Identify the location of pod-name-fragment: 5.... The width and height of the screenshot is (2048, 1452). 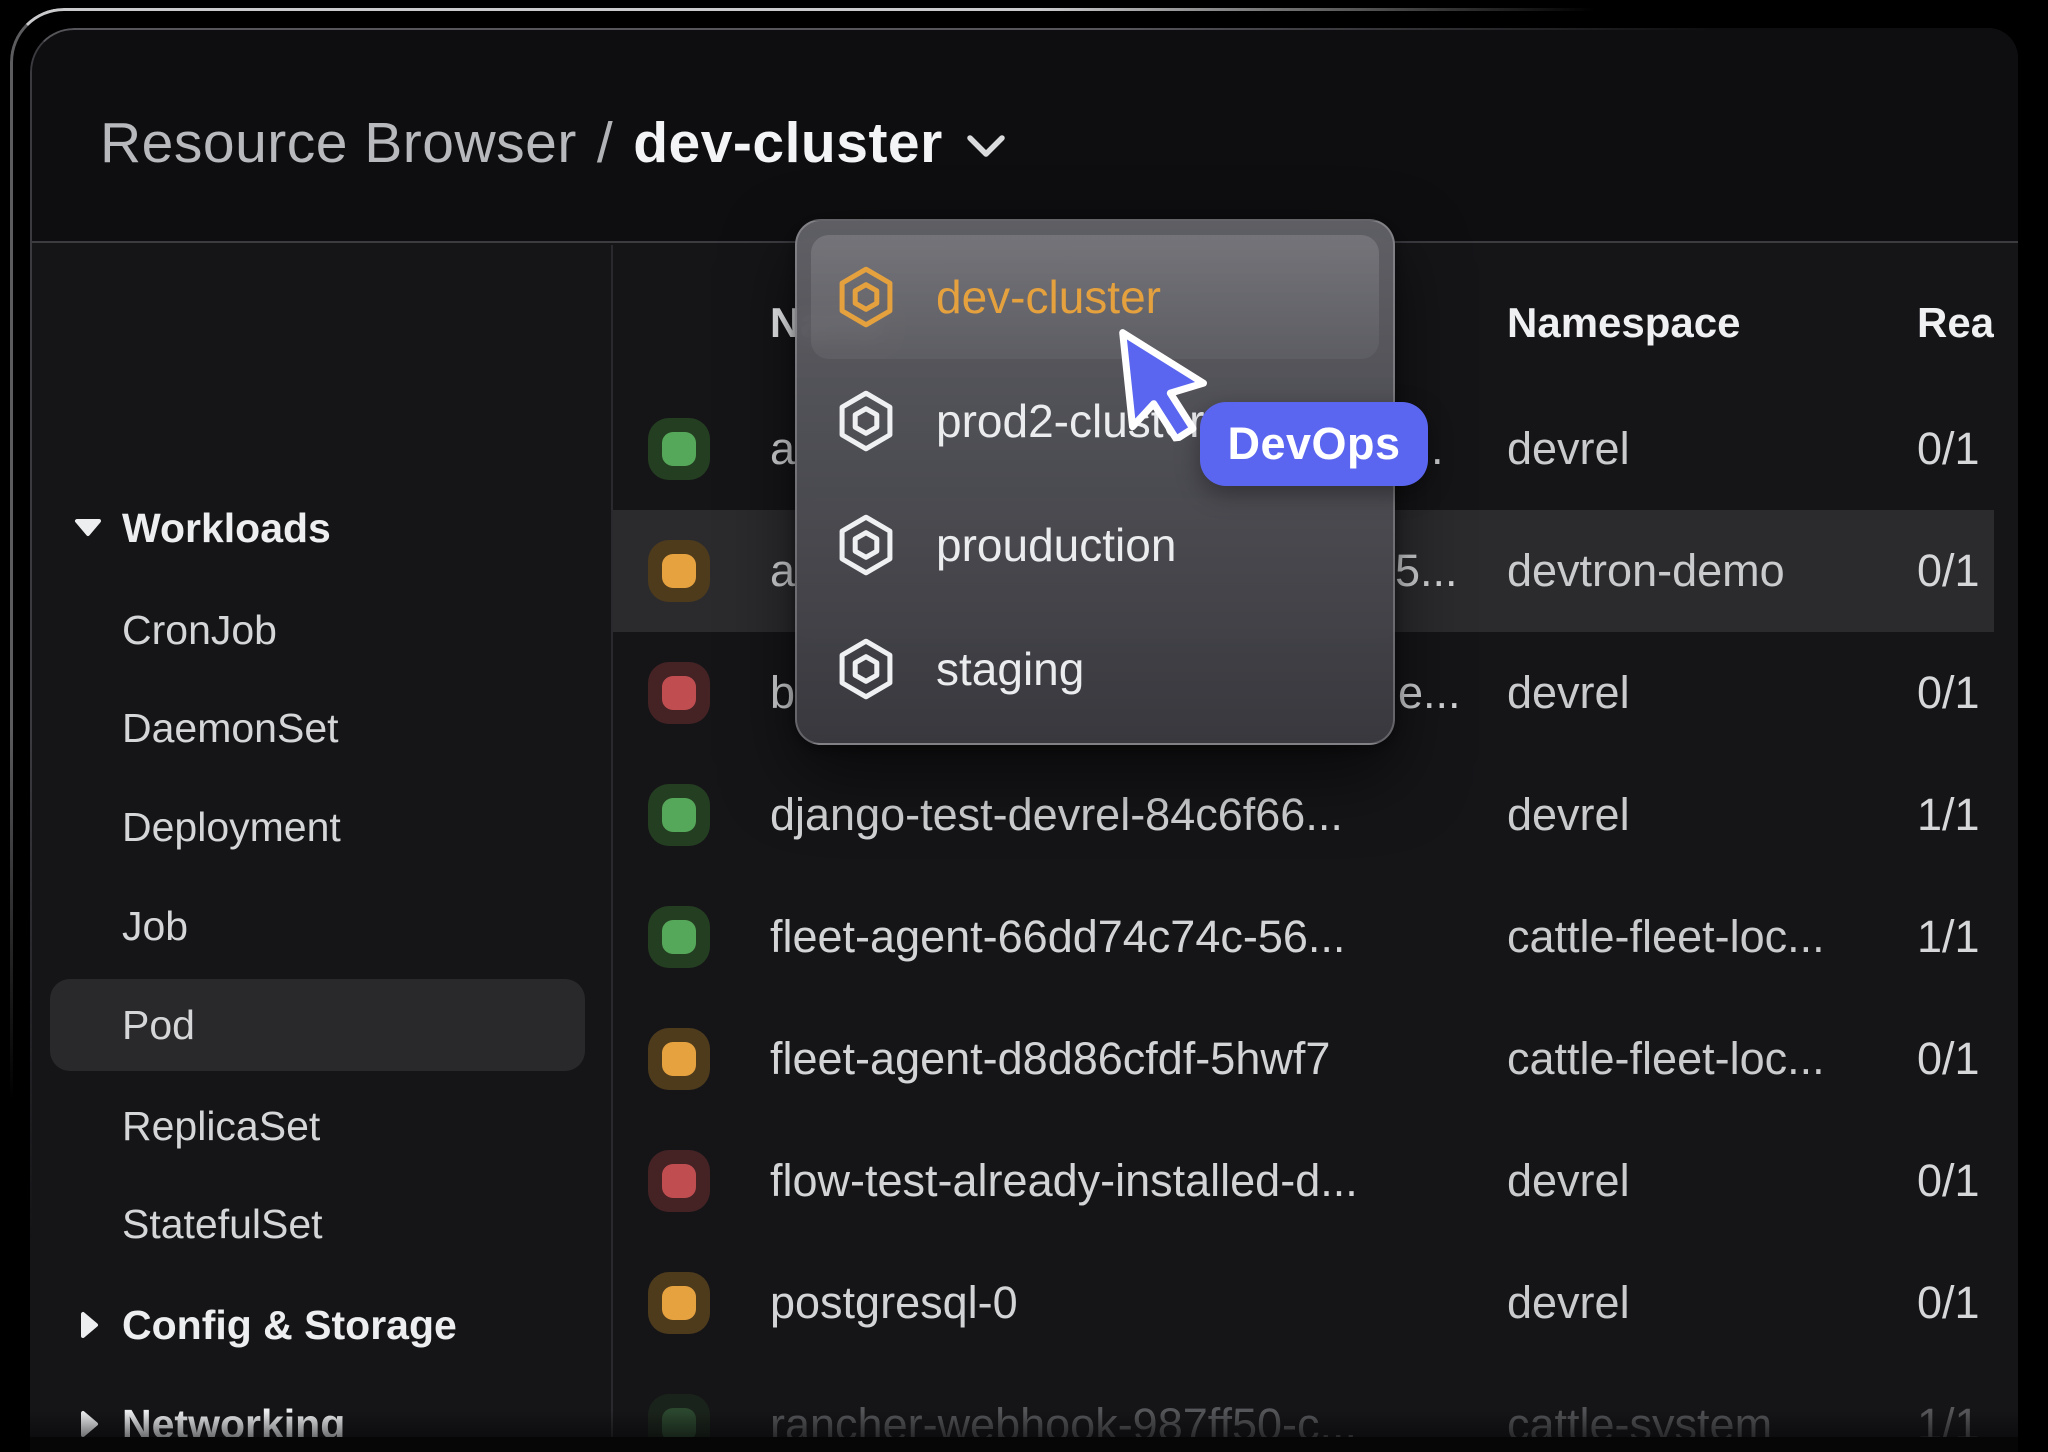
(1426, 570).